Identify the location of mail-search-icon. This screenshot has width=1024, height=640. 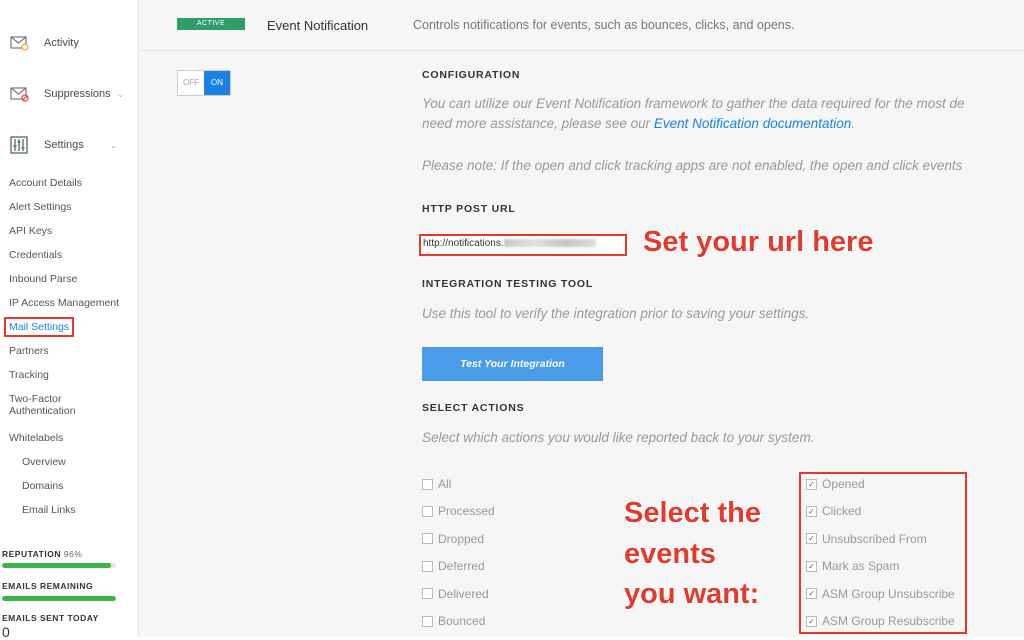
(19, 43).